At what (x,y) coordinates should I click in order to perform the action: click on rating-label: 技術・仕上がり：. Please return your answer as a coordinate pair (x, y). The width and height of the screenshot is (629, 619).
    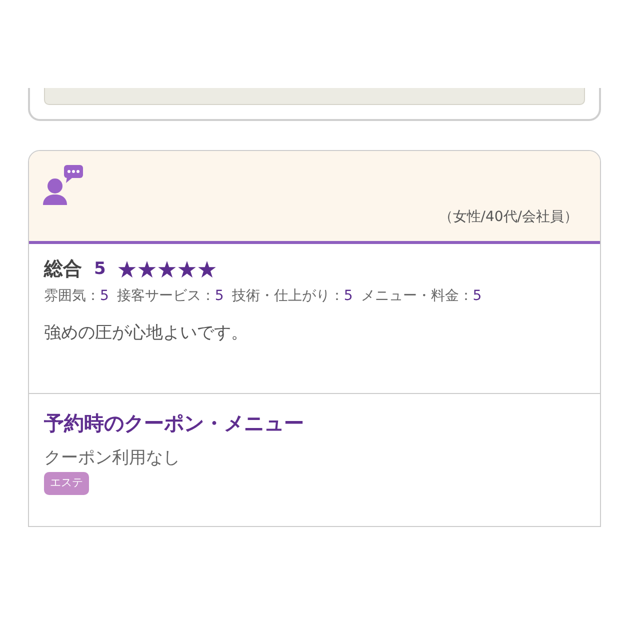
    Looking at the image, I should click on (288, 296).